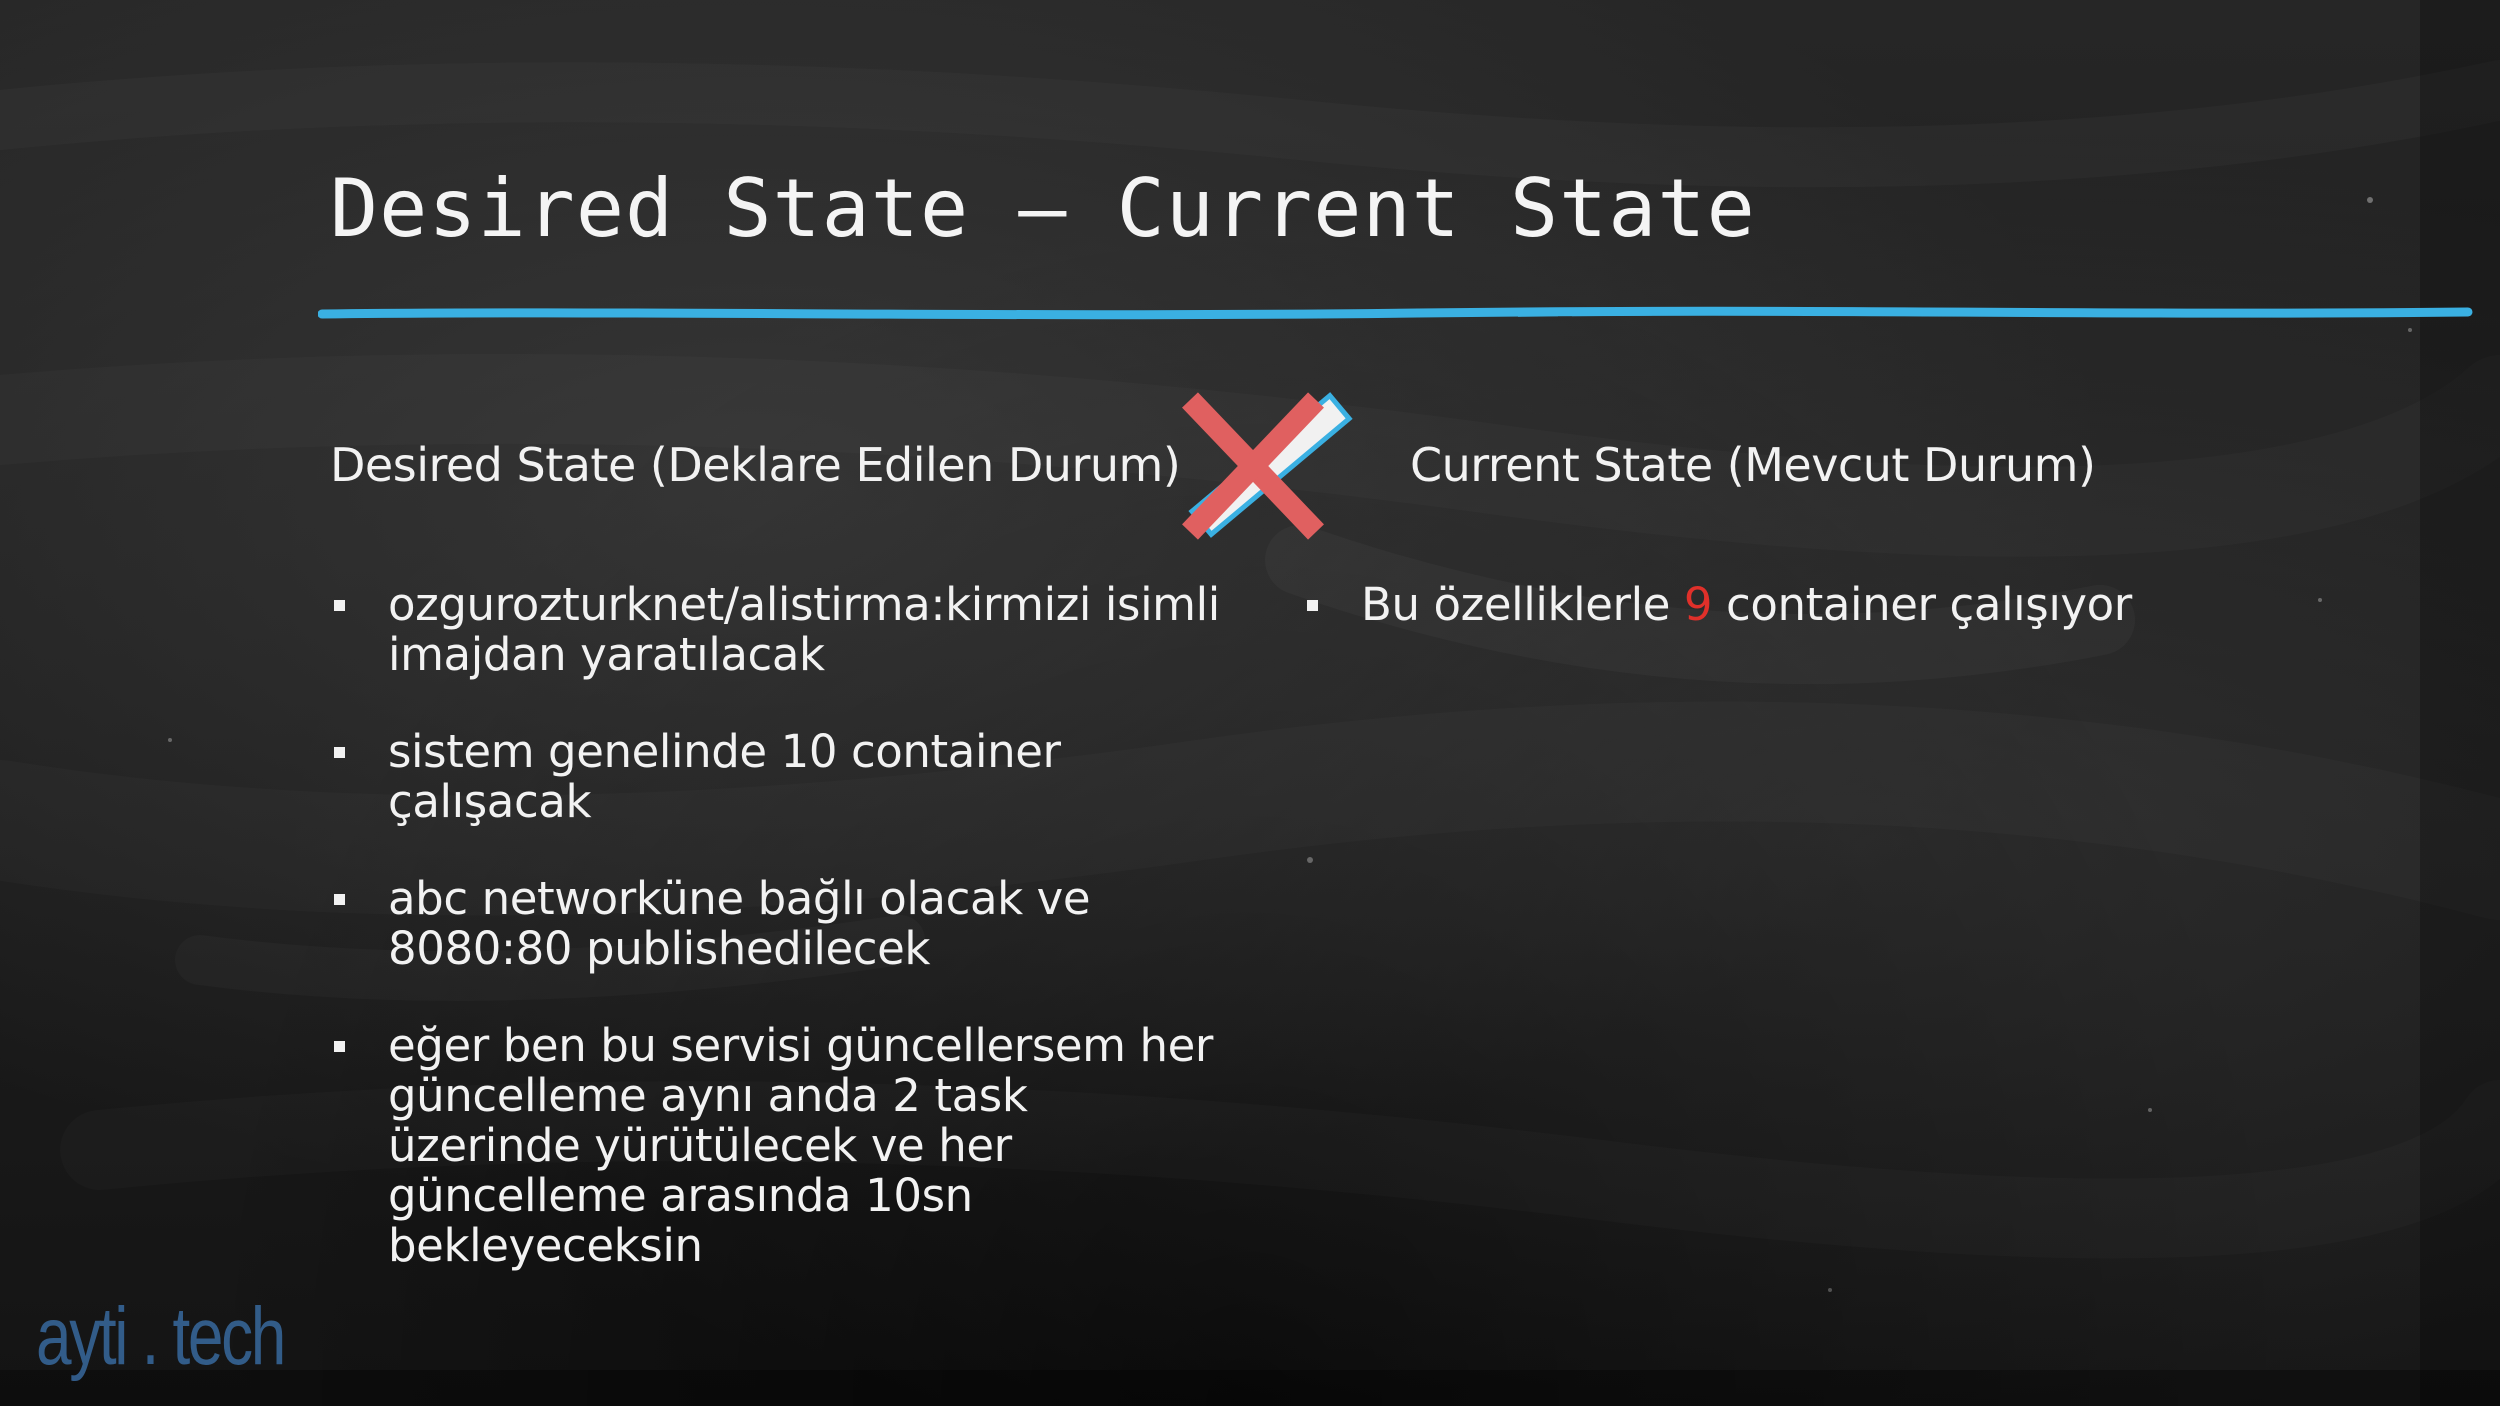 The height and width of the screenshot is (1406, 2500). I want to click on slide-title: Desired State – Current State, so click(1043, 208).